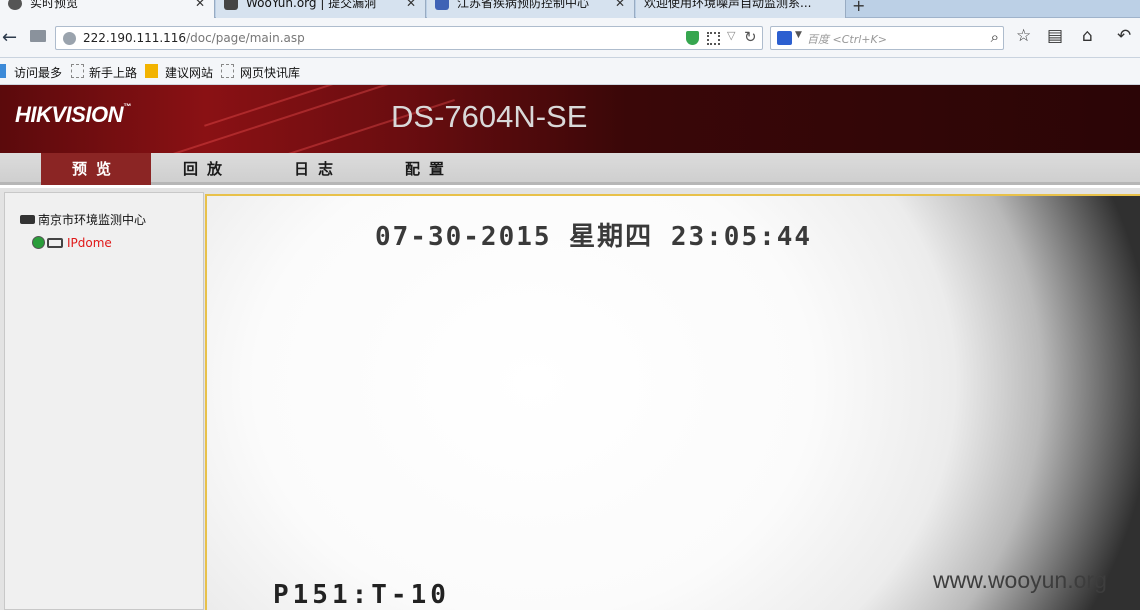 The width and height of the screenshot is (1140, 610). What do you see at coordinates (409, 38) in the screenshot?
I see `address-bar: 222.190.111.116/doc/page/main.asp ▽ ↻` at bounding box center [409, 38].